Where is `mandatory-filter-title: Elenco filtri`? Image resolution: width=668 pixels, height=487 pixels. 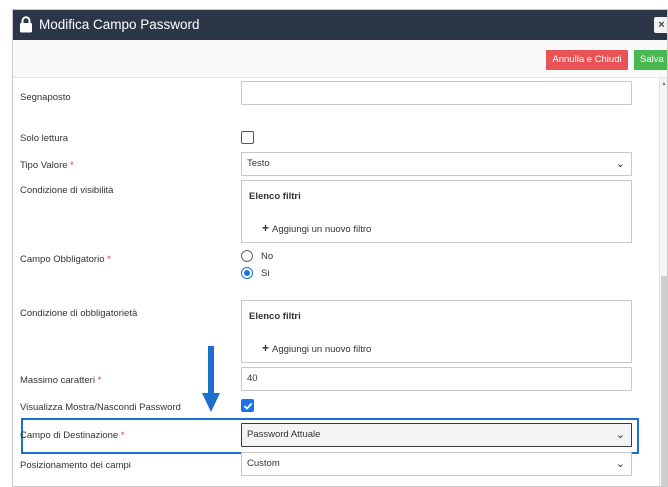 mandatory-filter-title: Elenco filtri is located at coordinates (275, 316).